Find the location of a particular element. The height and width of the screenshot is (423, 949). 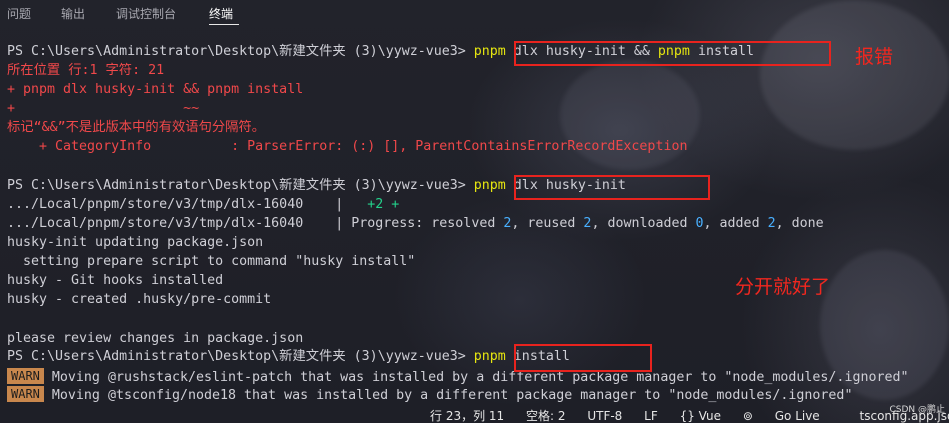

cursor-position: 行 23，列 11 is located at coordinates (467, 416).